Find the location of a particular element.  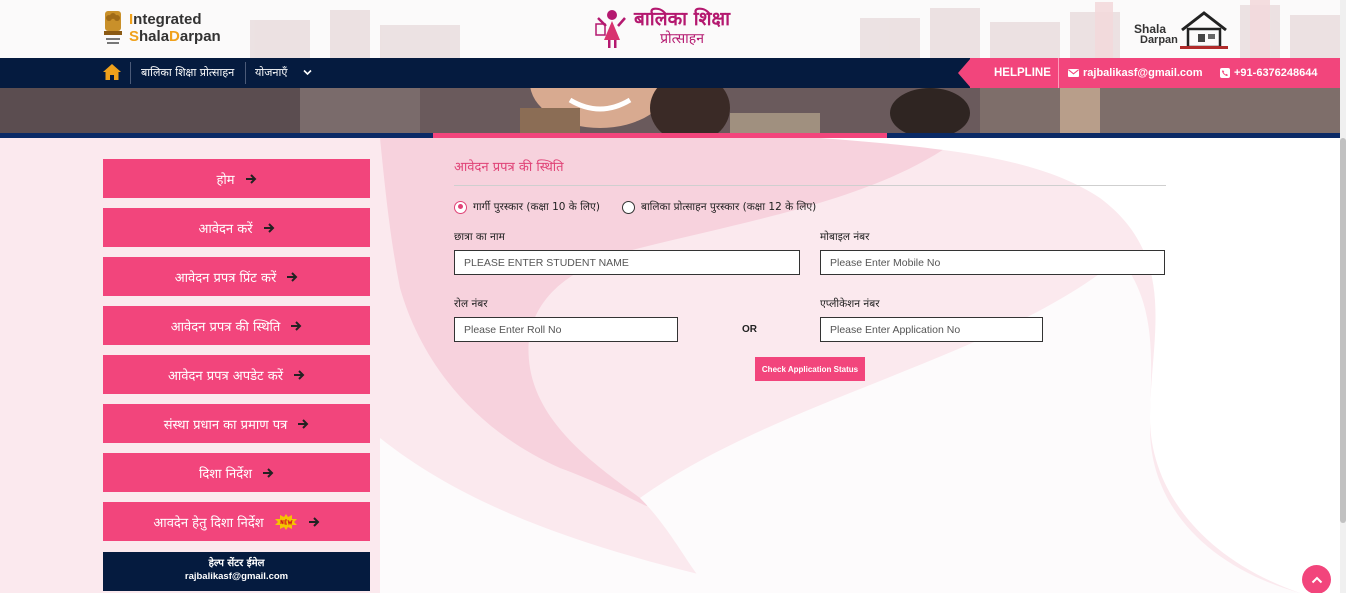

sidebar-item-label: आवेदन प्रपत्र प्रिंट करें is located at coordinates (225, 278).